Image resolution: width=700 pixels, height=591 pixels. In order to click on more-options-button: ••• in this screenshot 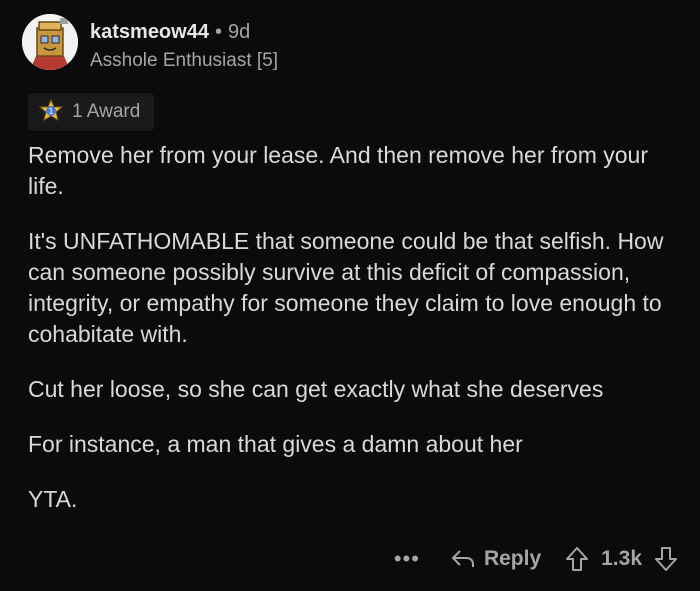, I will do `click(407, 559)`.